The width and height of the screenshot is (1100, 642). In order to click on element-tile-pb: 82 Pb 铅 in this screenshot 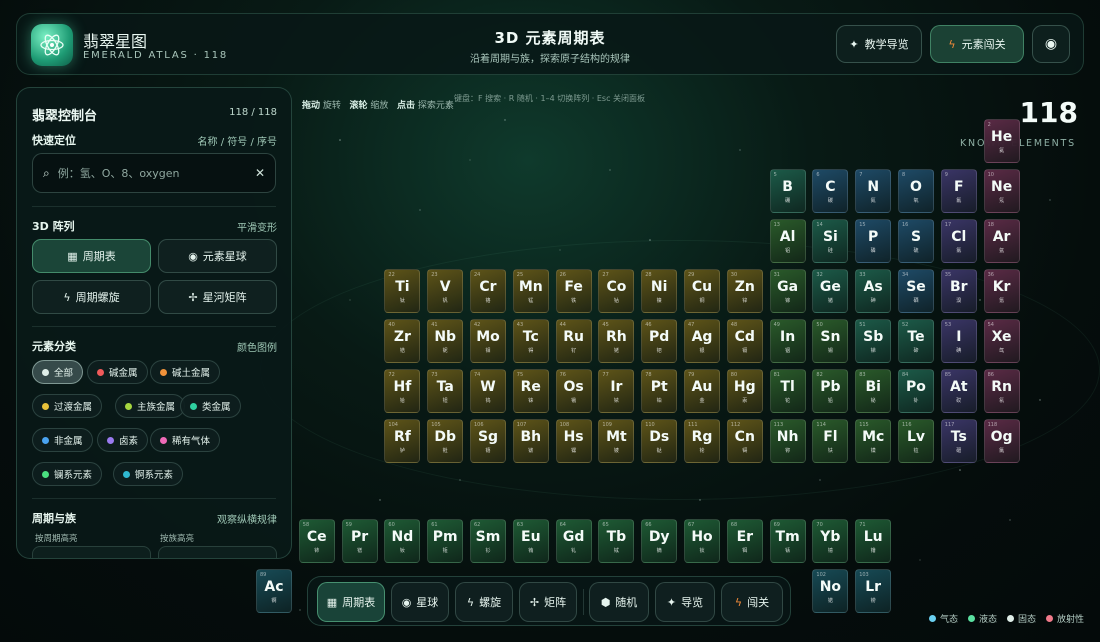, I will do `click(830, 391)`.